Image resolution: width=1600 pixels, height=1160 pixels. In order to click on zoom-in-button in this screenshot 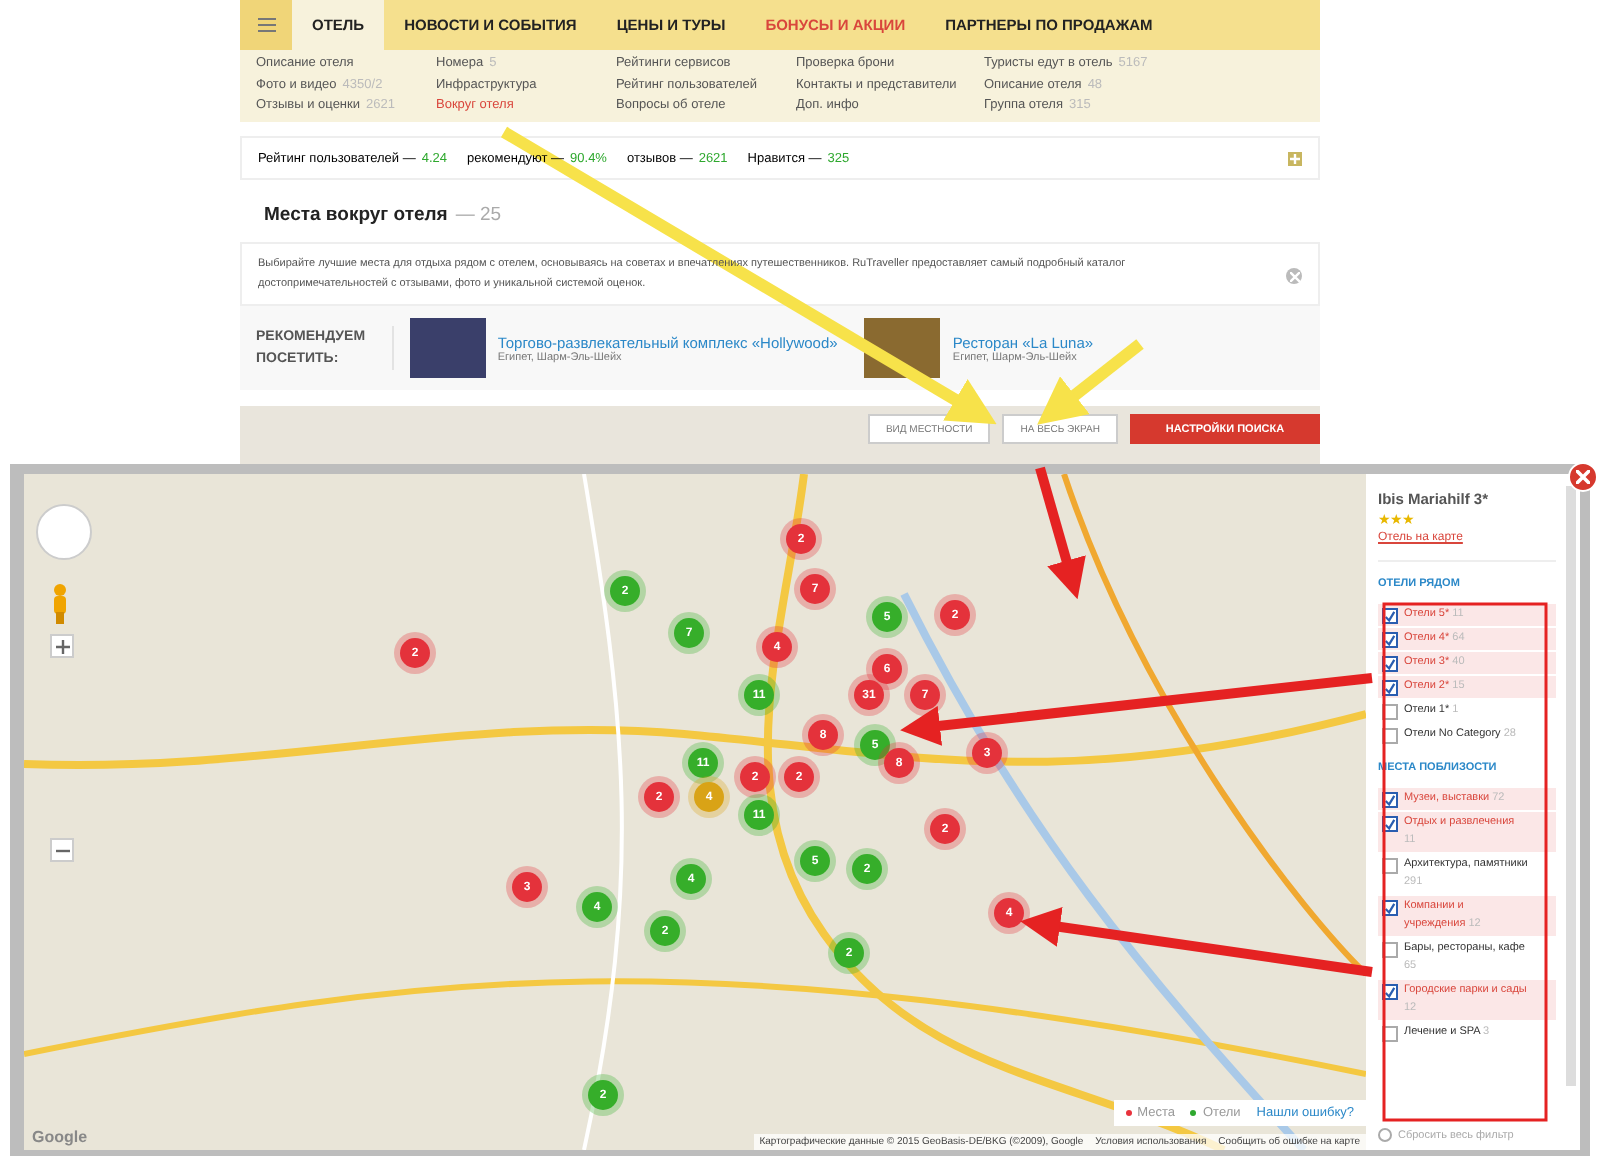, I will do `click(62, 646)`.